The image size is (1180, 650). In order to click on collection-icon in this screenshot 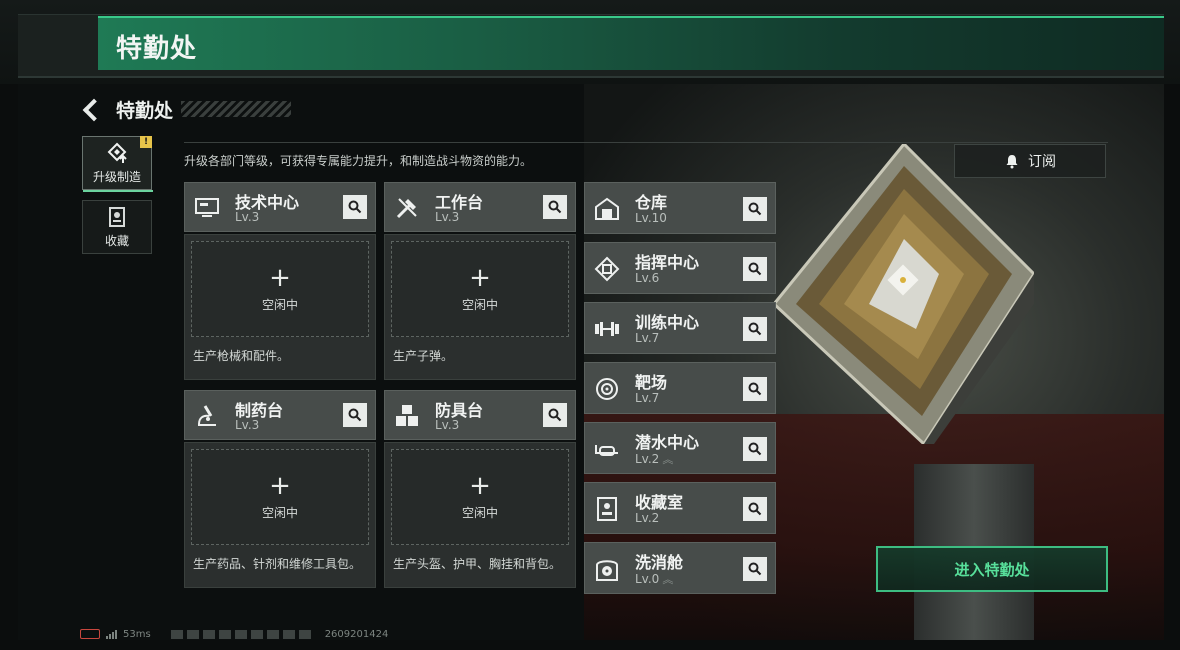, I will do `click(117, 216)`.